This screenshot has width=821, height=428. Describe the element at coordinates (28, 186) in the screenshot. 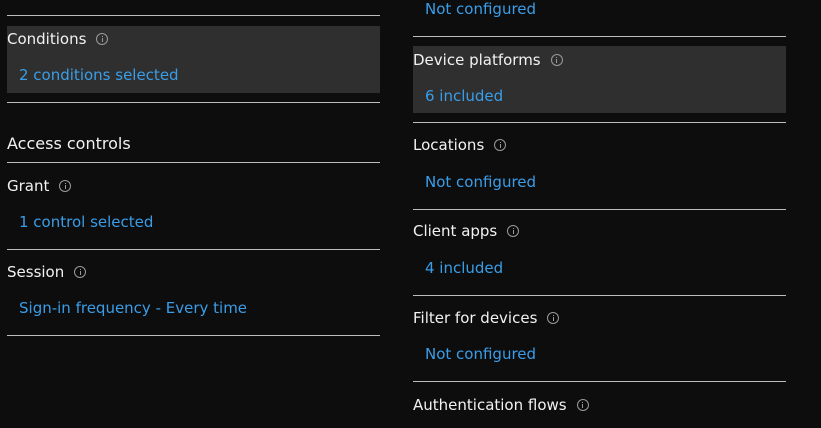

I see `grant-label: Grant` at that location.